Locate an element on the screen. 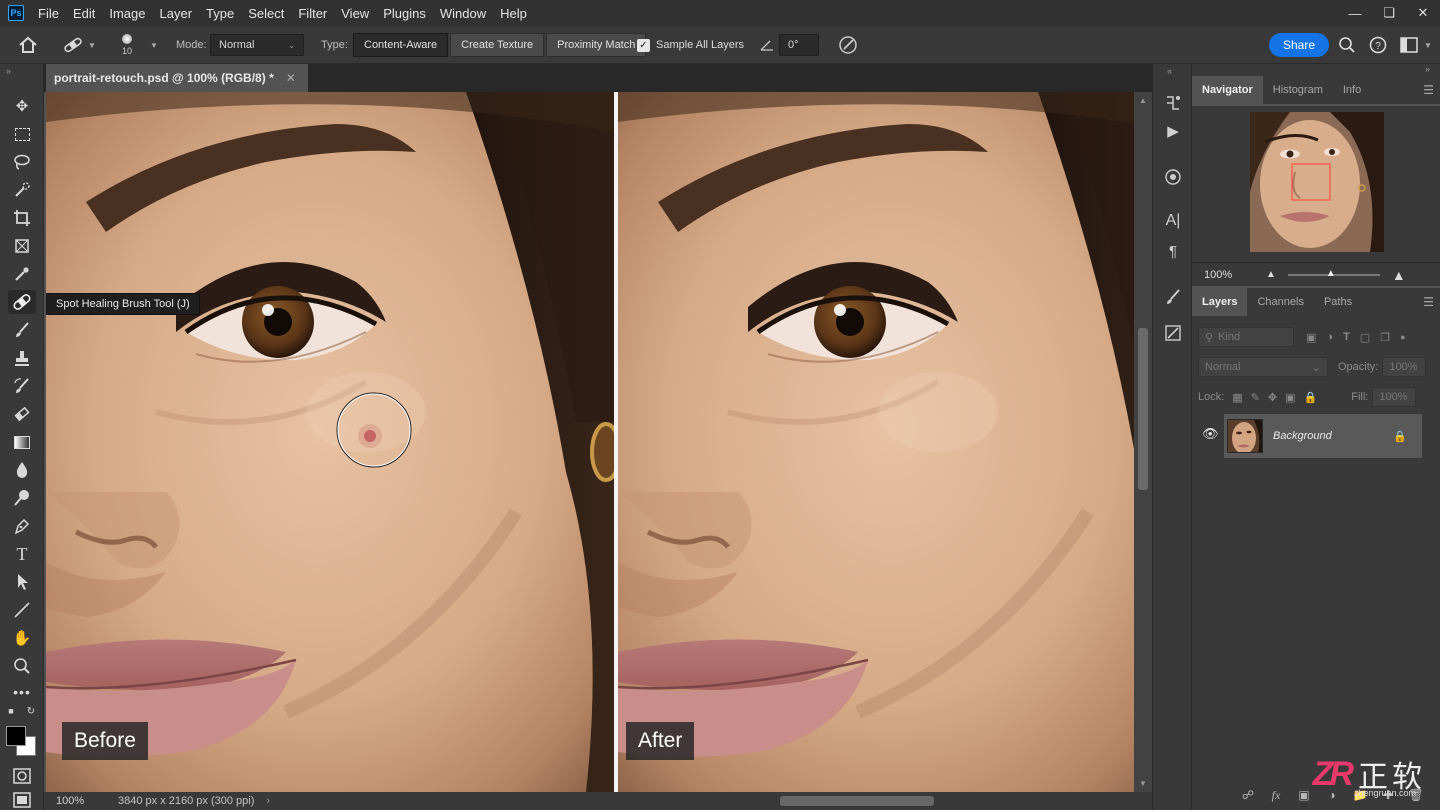 The image size is (1440, 810). move-tool-icon: ✥ is located at coordinates (22, 106).